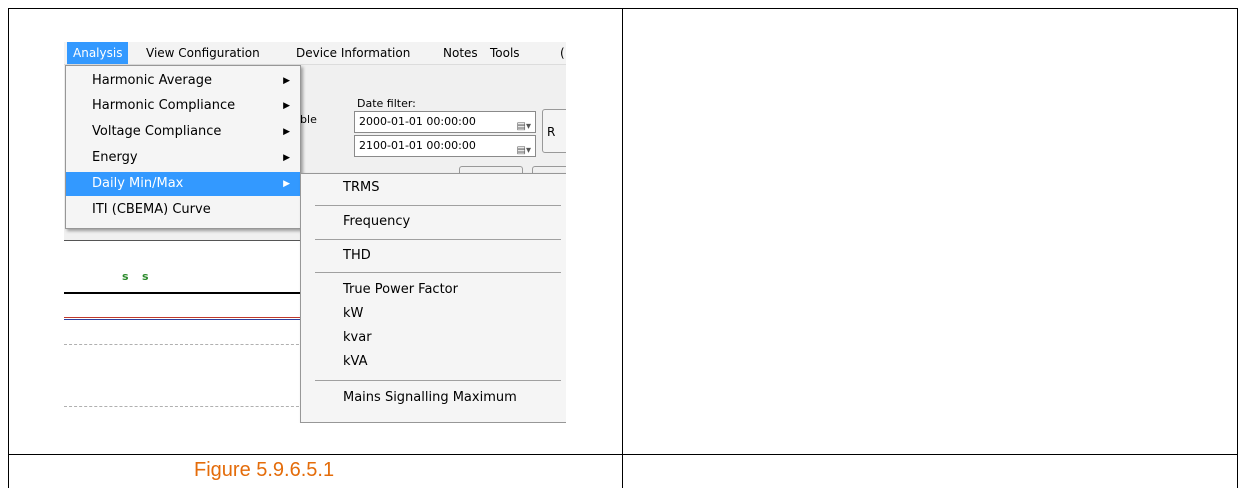  Describe the element at coordinates (433, 314) in the screenshot. I see `submenu-item-kw: kW` at that location.